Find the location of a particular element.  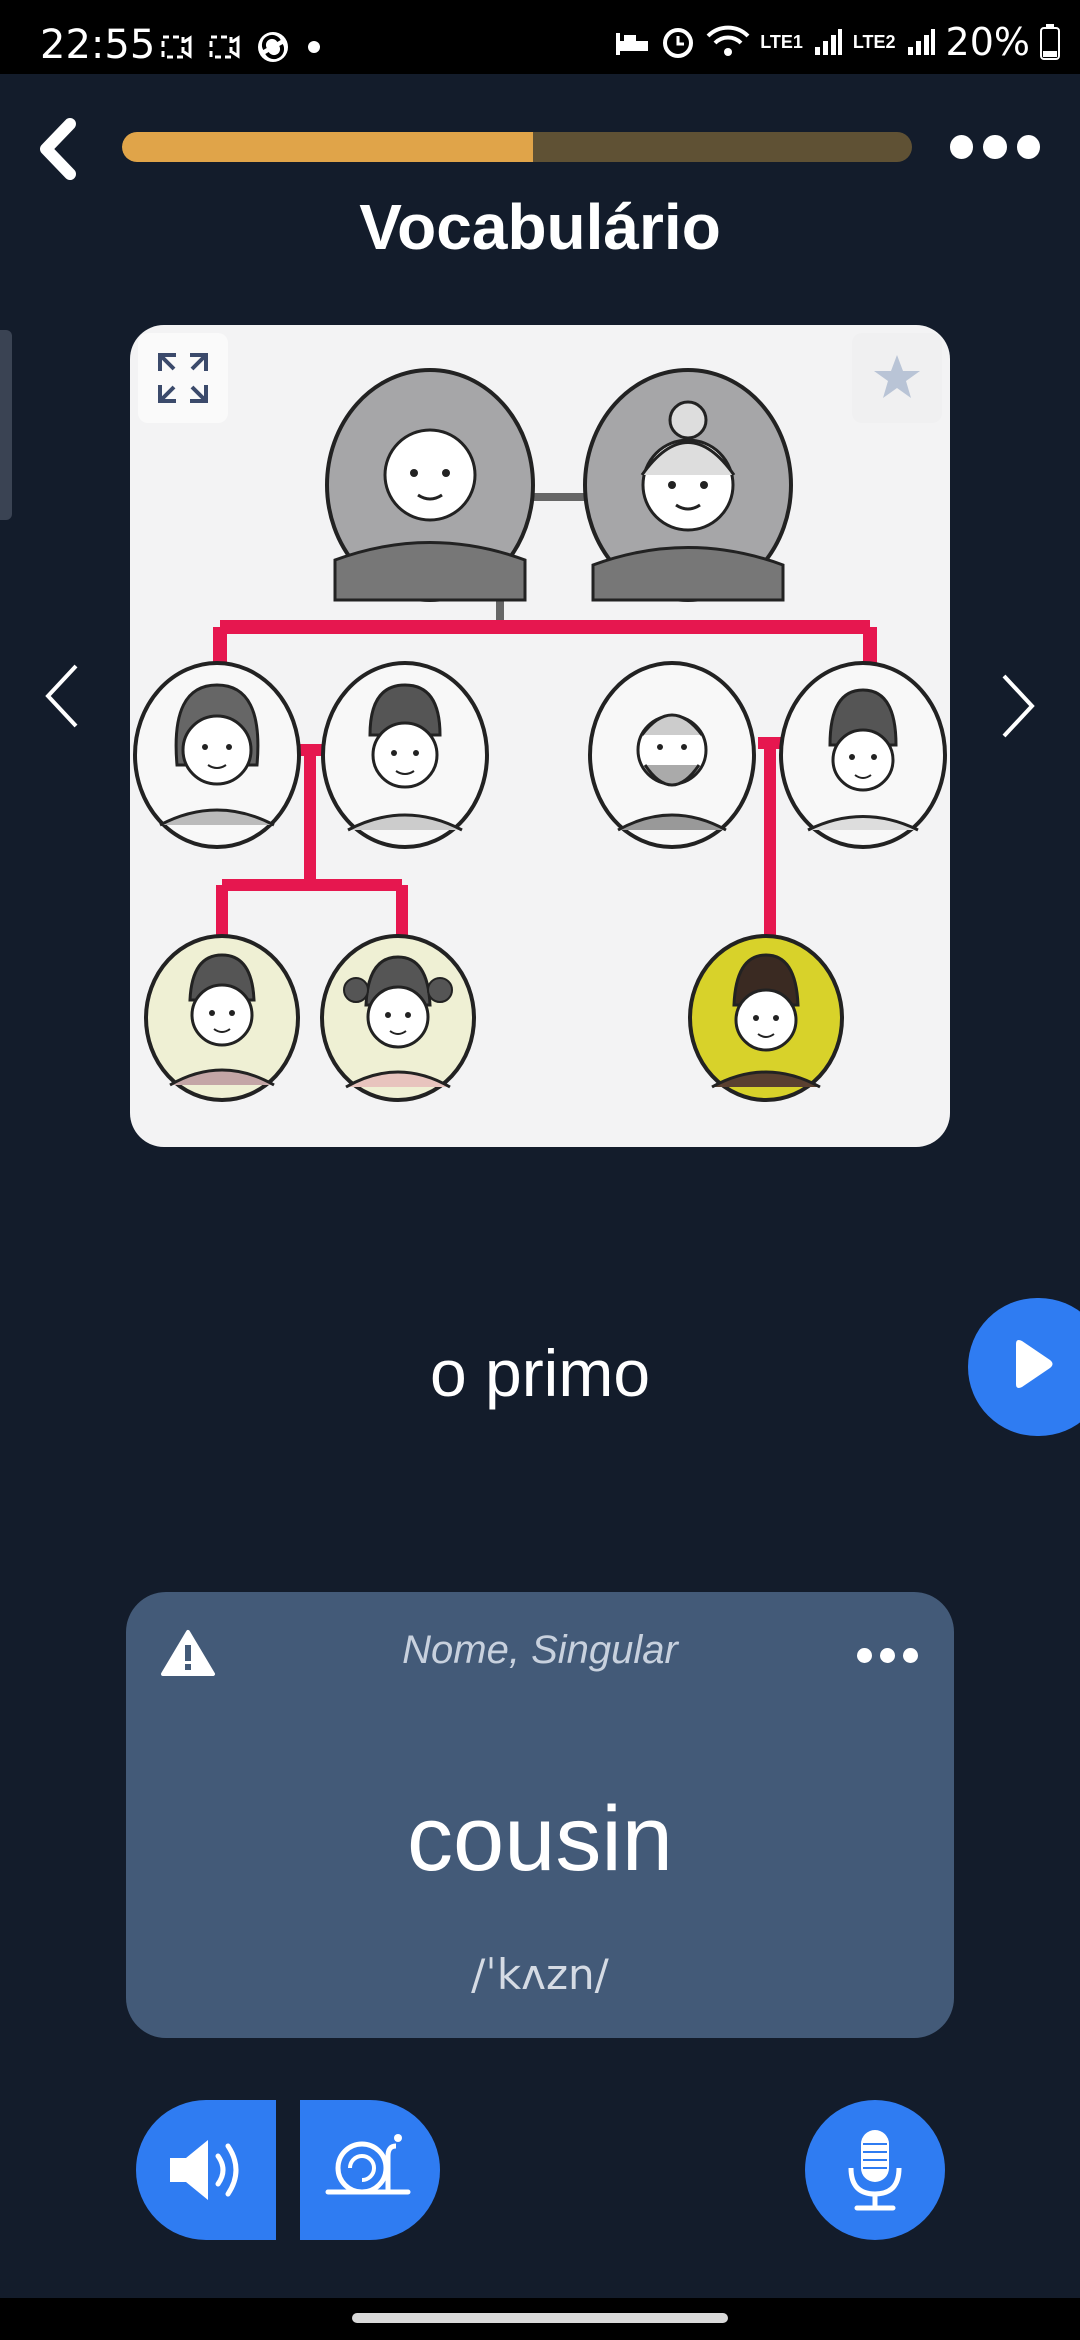

audio-button is located at coordinates (206, 2170).